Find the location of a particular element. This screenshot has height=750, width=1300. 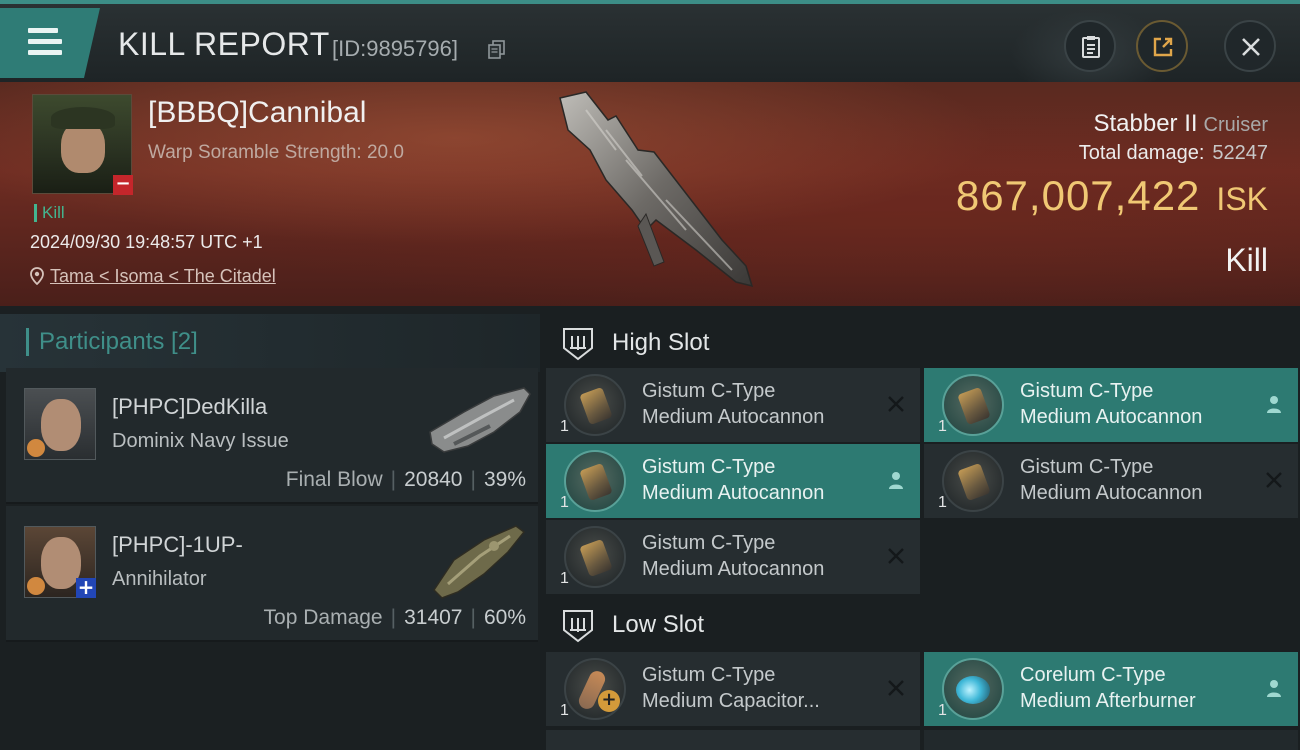

participant-ship: Annihilator is located at coordinates (159, 579).